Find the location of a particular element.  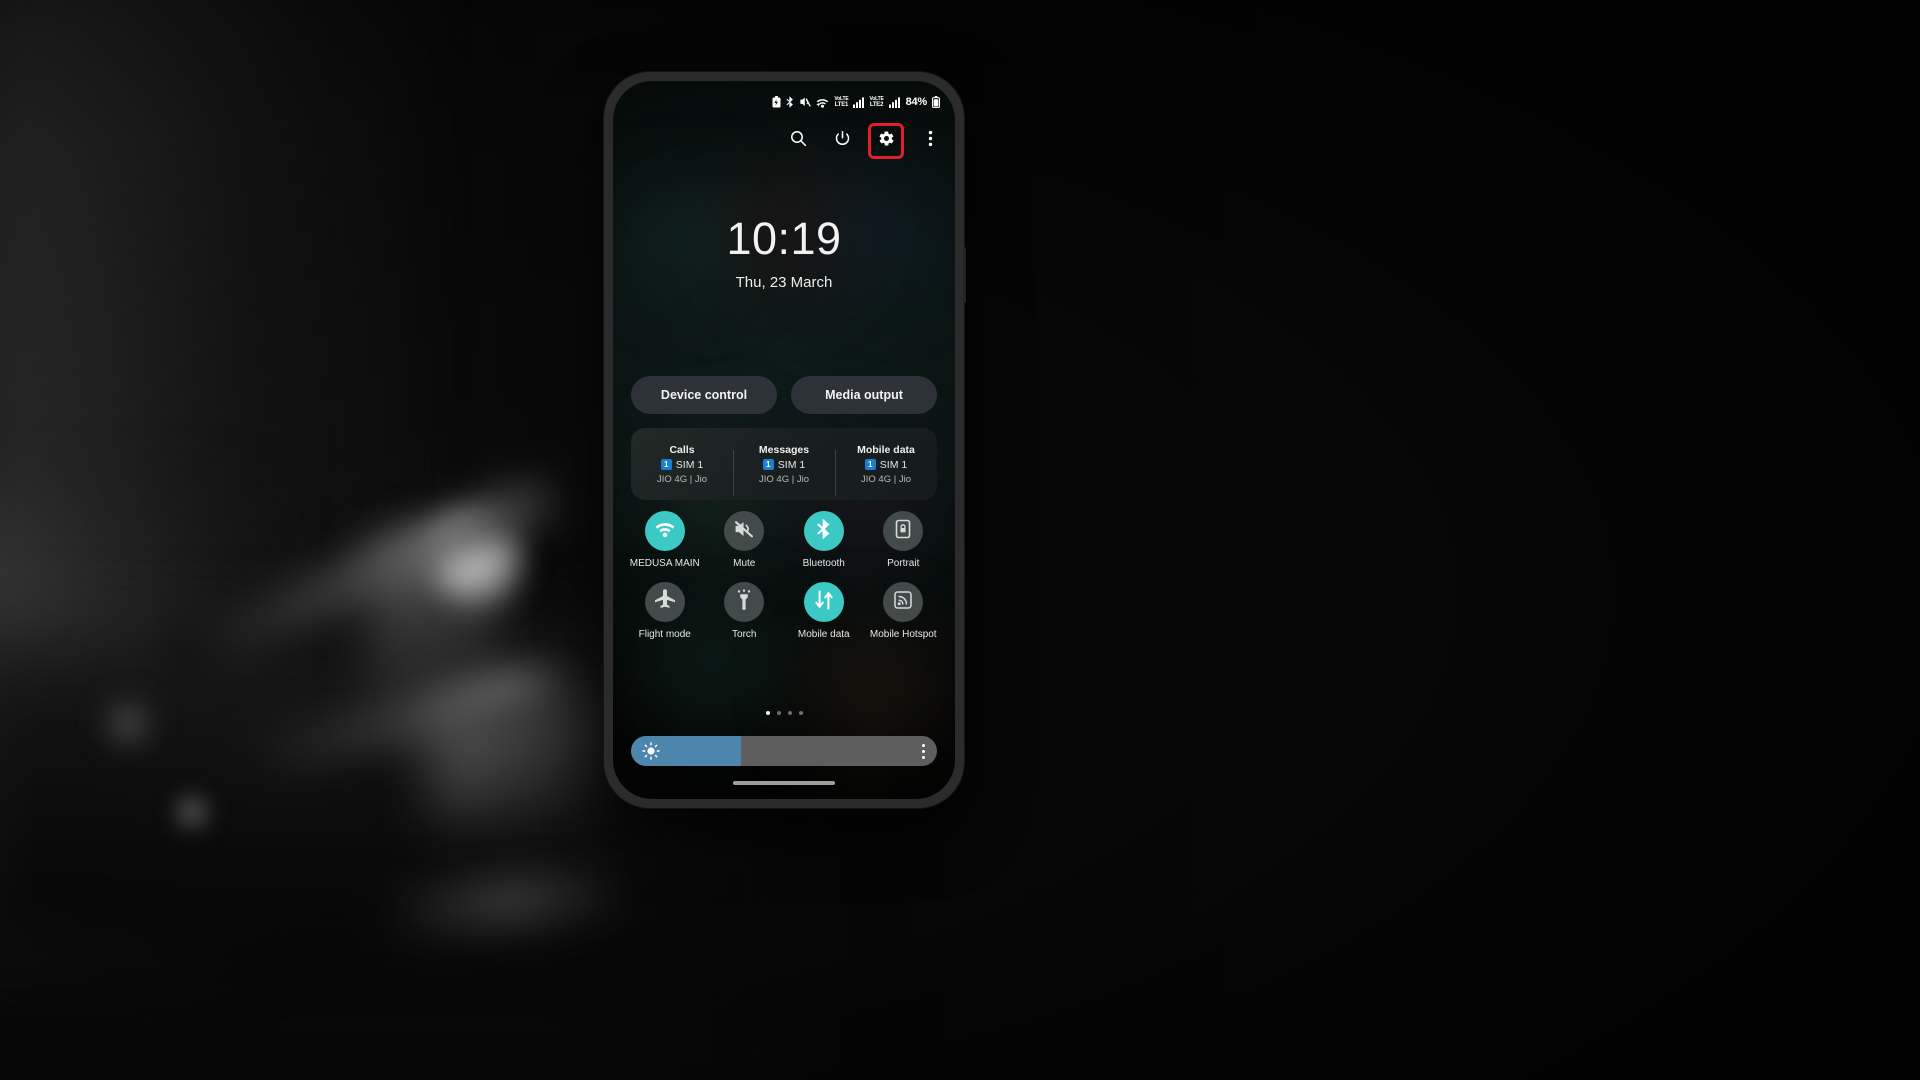

search-icon is located at coordinates (798, 141).